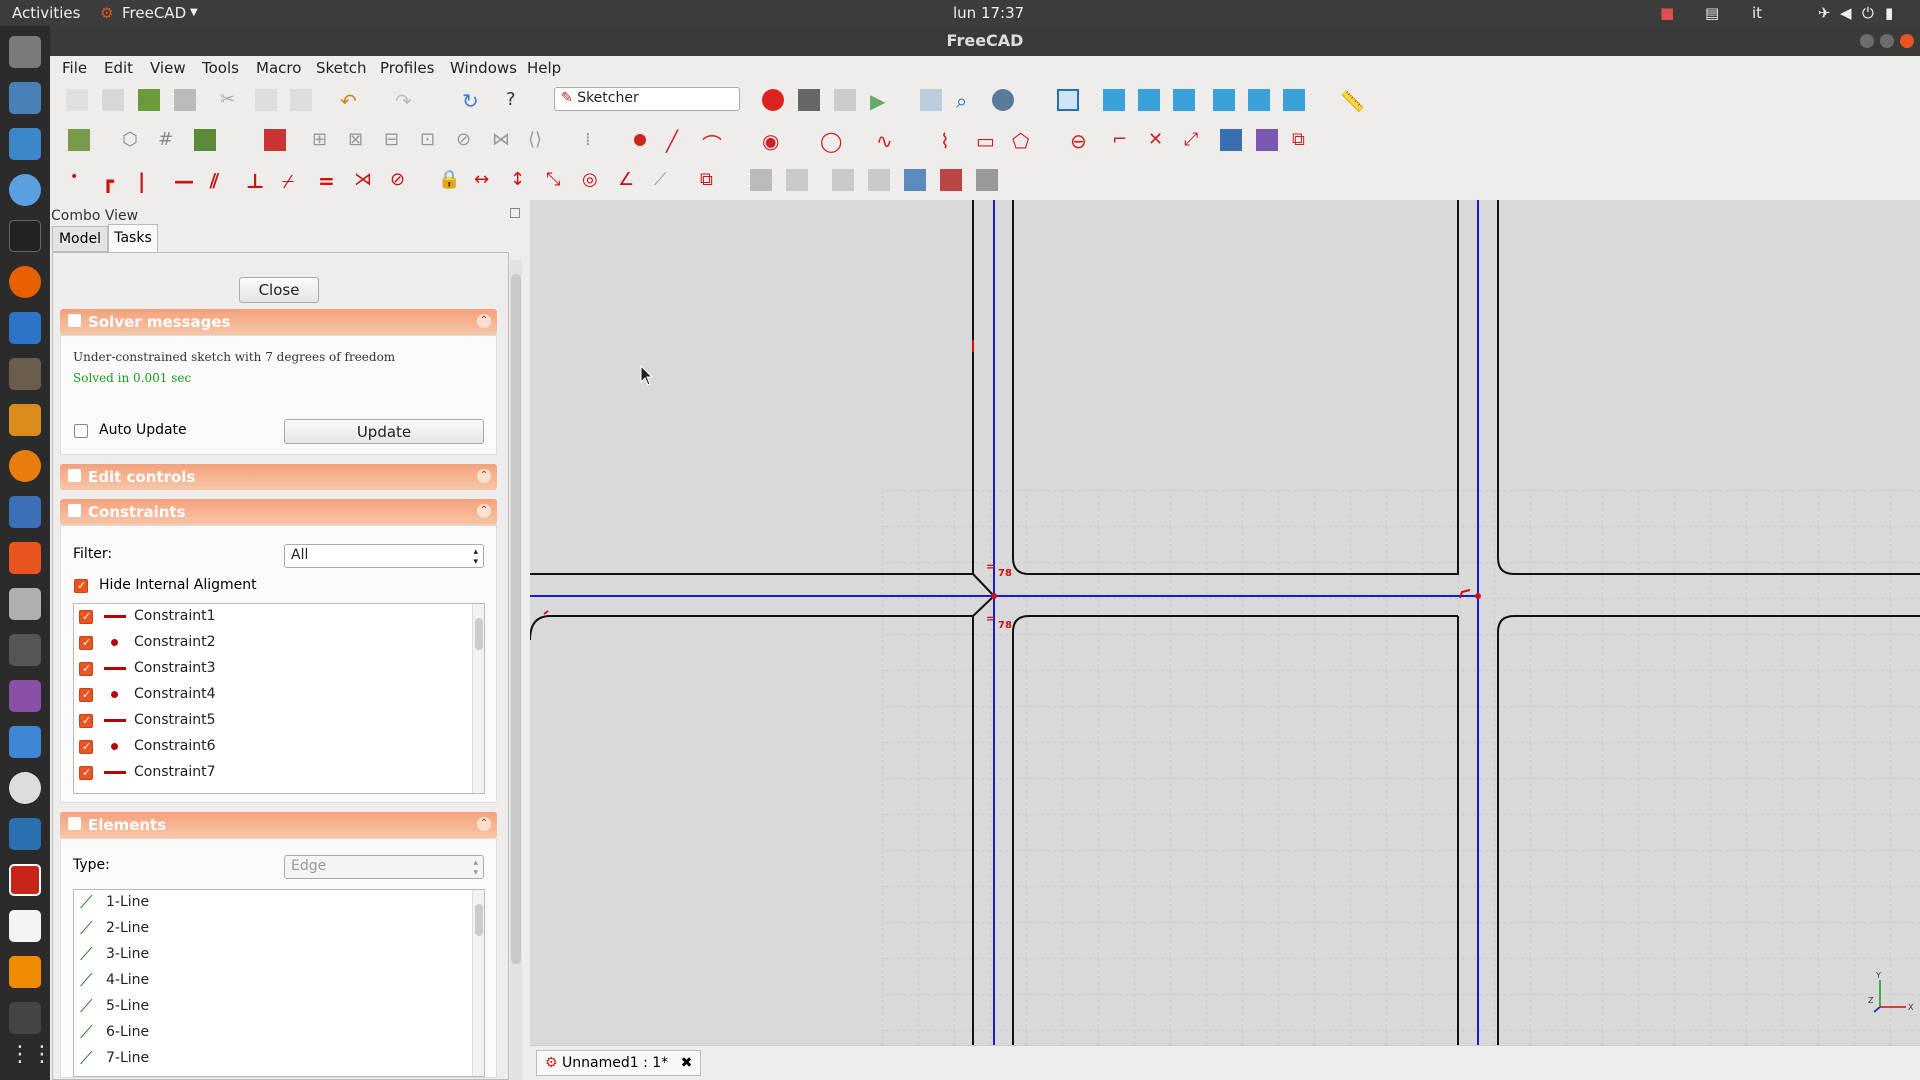  I want to click on elements-header: Elements ⌃, so click(278, 825).